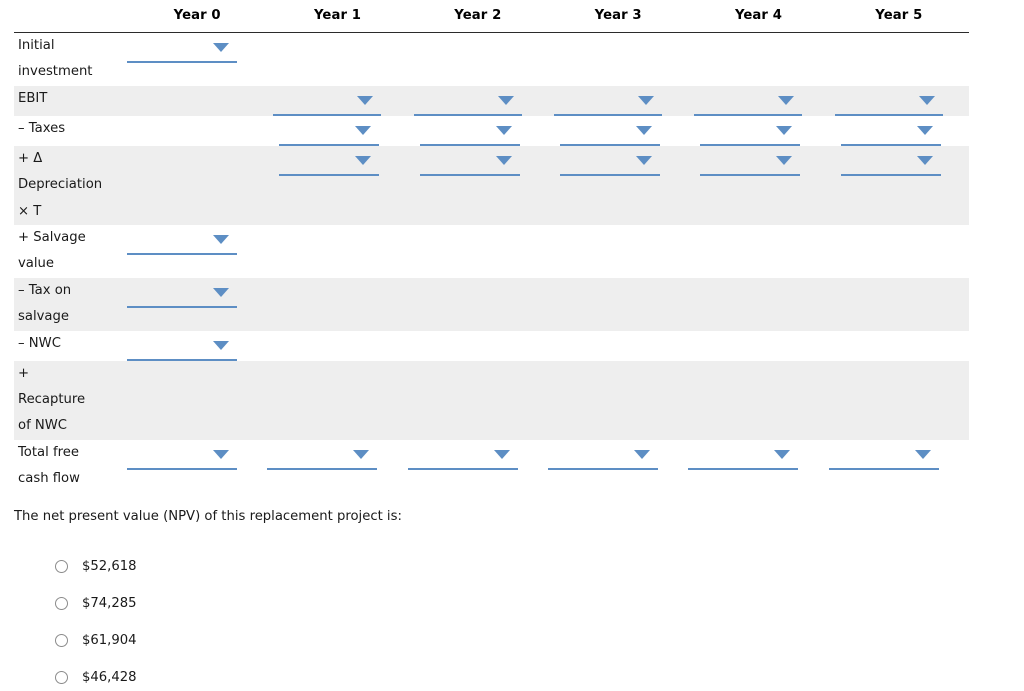 The height and width of the screenshot is (691, 1024). Describe the element at coordinates (71, 466) in the screenshot. I see `row-label-cell: Total free cash flow` at that location.